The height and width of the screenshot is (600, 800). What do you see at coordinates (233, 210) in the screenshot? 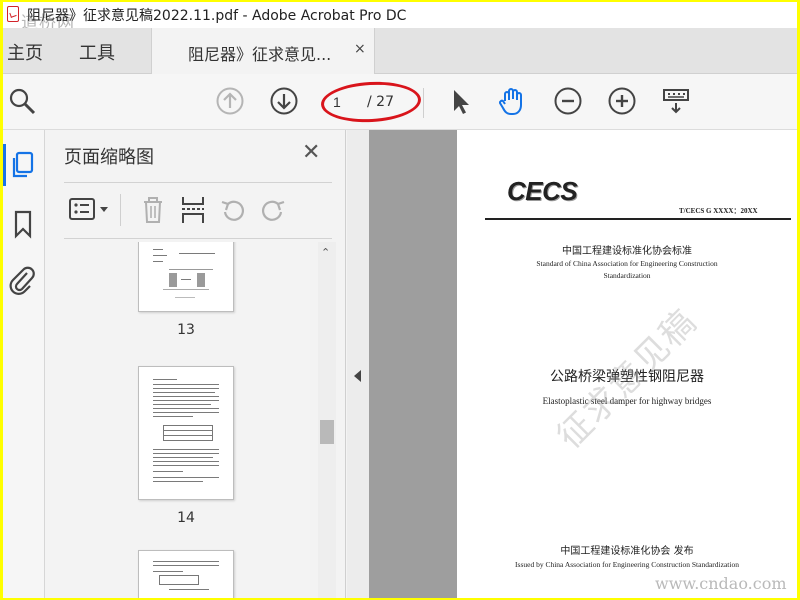
I see `rotate-ccw-icon` at bounding box center [233, 210].